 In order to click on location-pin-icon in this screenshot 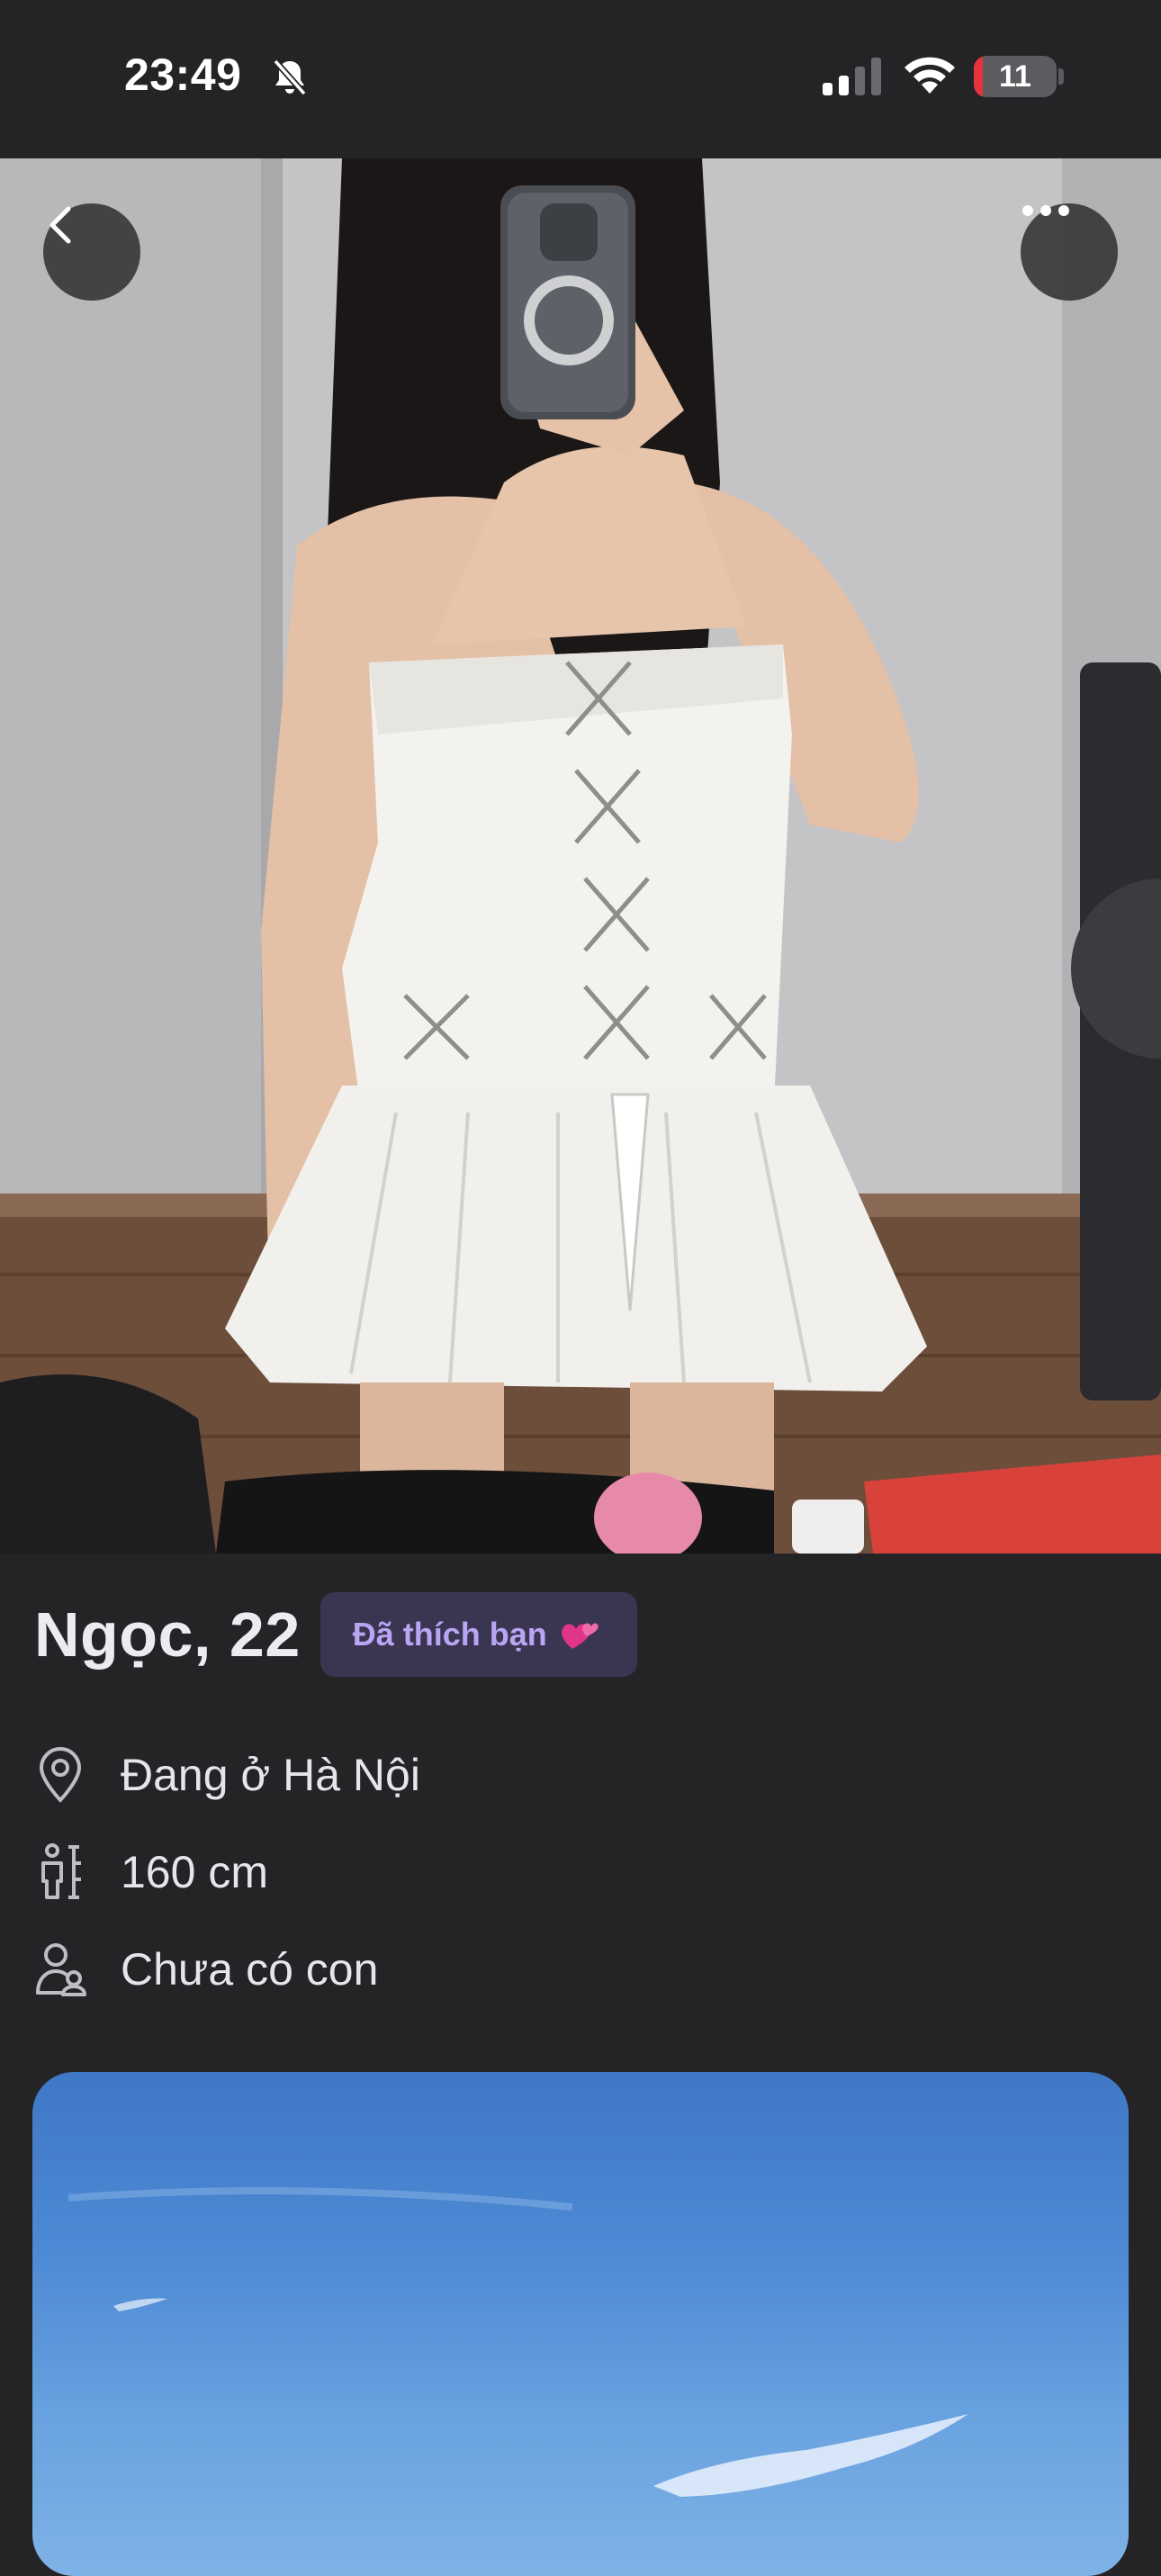, I will do `click(61, 1775)`.